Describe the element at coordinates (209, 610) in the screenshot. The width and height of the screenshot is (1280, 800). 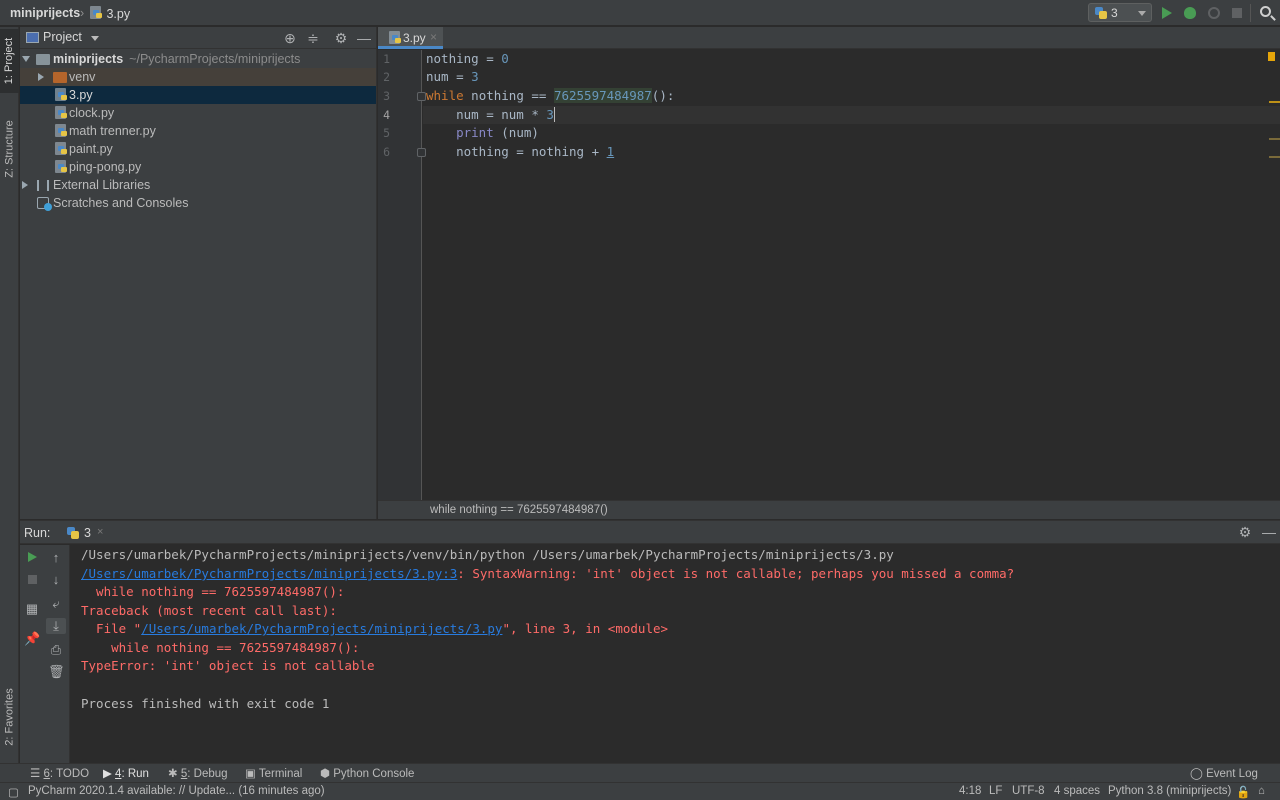
I see `console-traceback: Traceback (most recent call last):` at that location.